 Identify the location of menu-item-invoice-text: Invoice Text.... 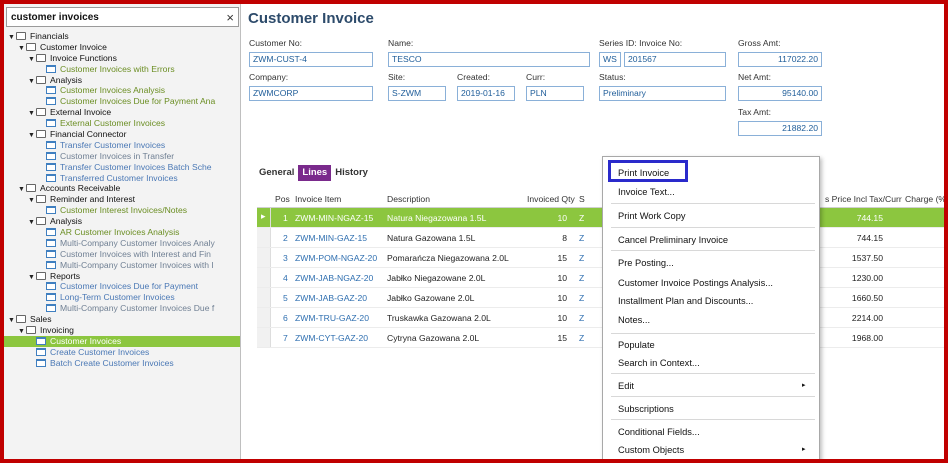
(646, 192).